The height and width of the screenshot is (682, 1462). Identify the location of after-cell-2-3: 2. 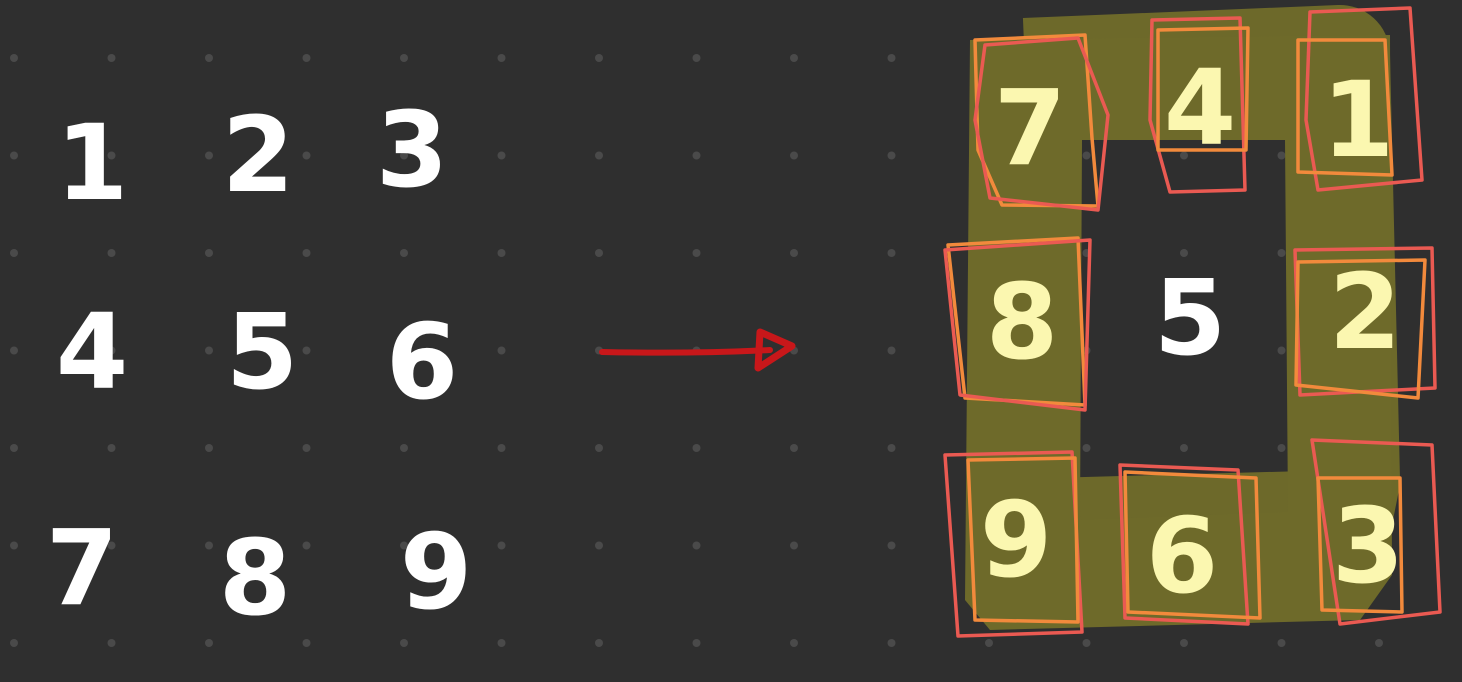
(1365, 312).